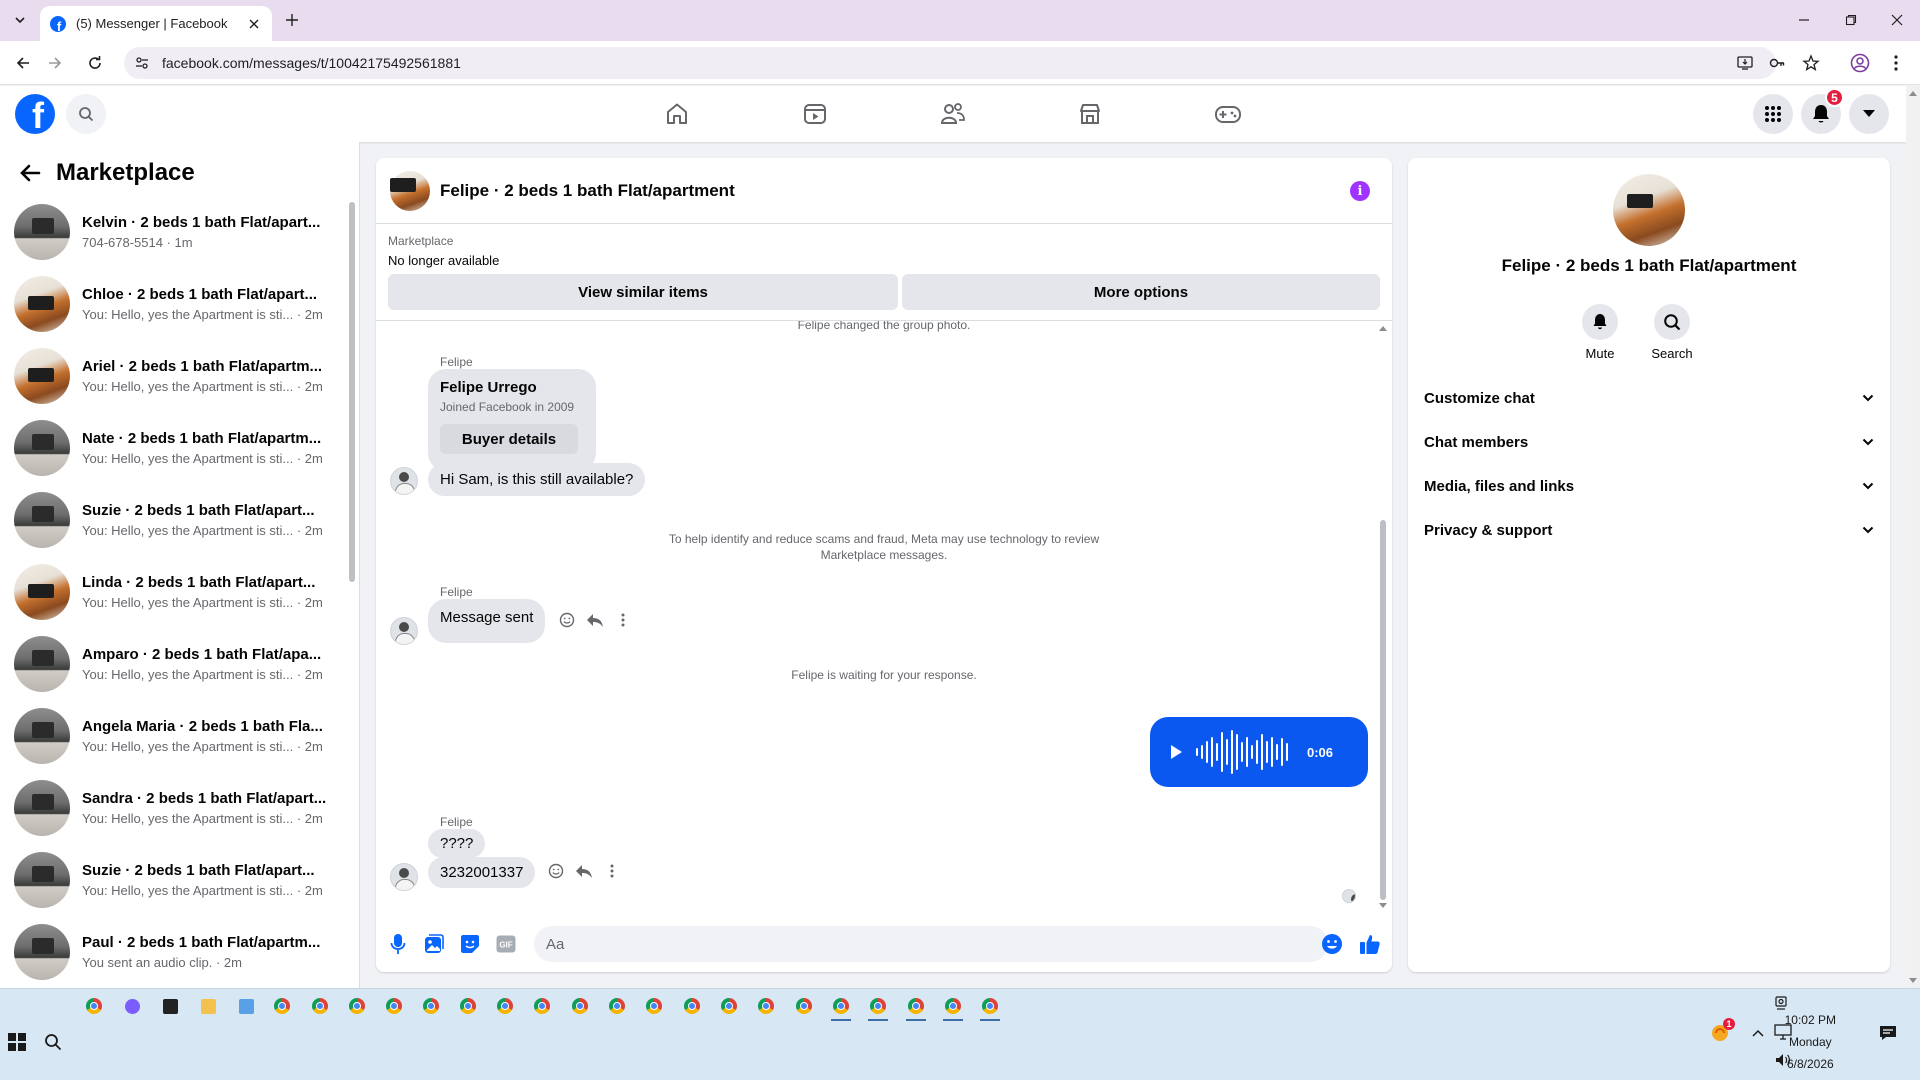  I want to click on close-window-icon, so click(1897, 20).